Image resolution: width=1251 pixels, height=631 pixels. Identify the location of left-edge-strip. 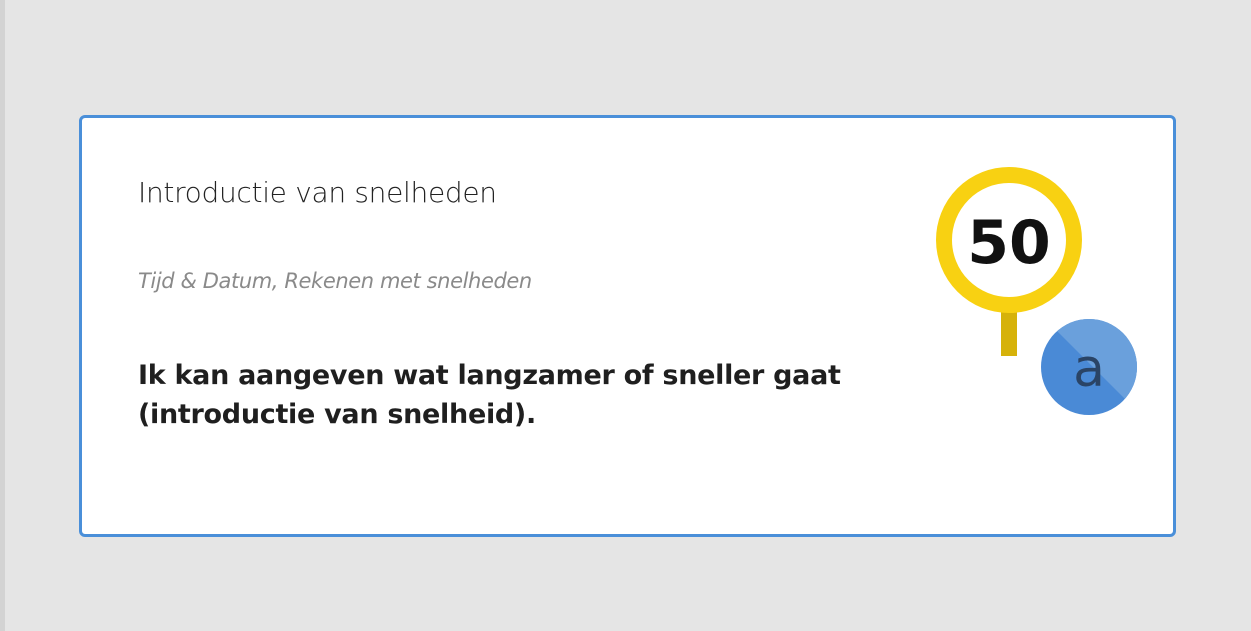
(2, 315).